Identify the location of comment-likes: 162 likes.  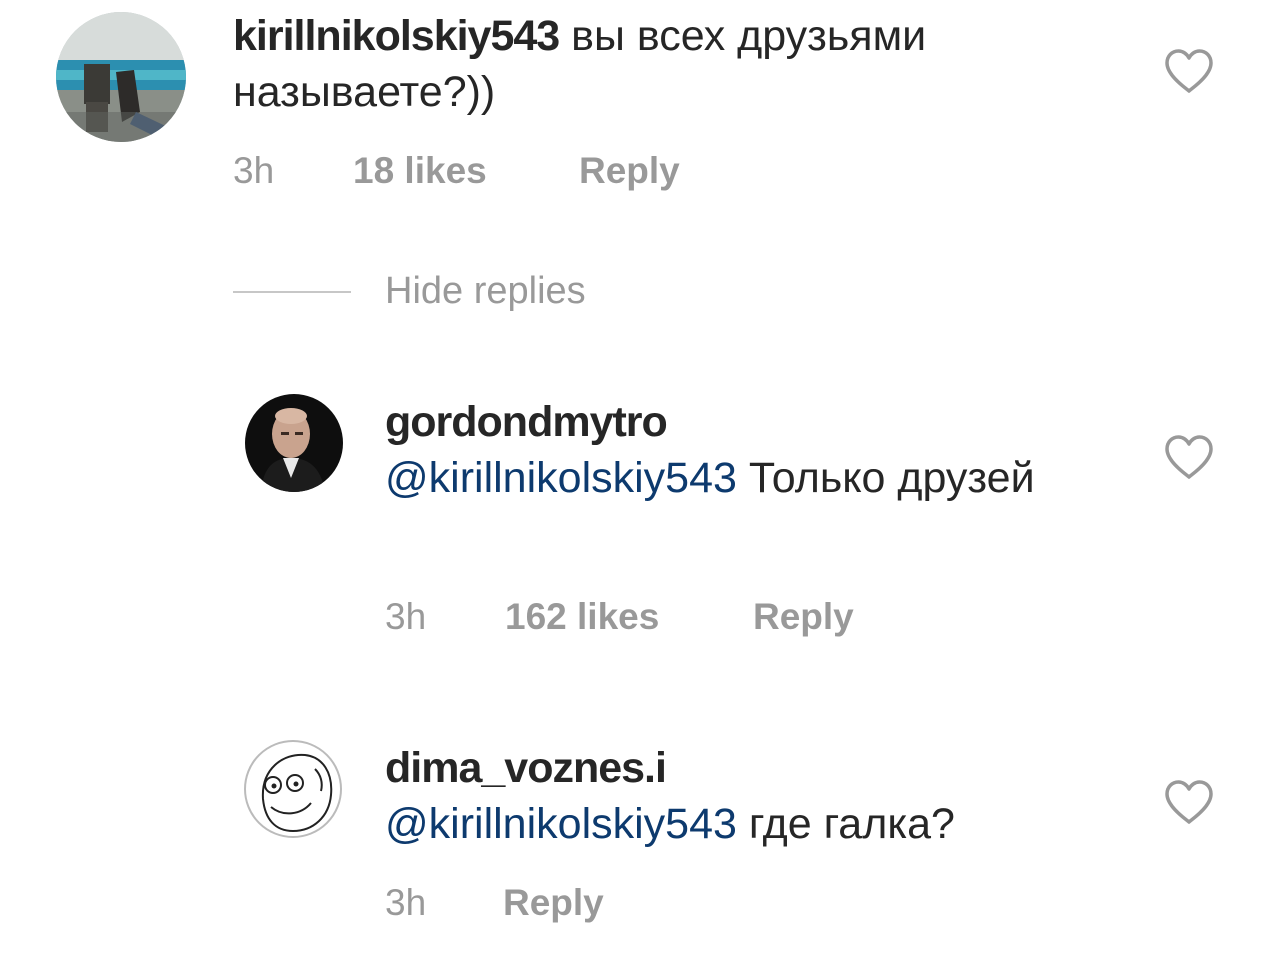
(629, 617).